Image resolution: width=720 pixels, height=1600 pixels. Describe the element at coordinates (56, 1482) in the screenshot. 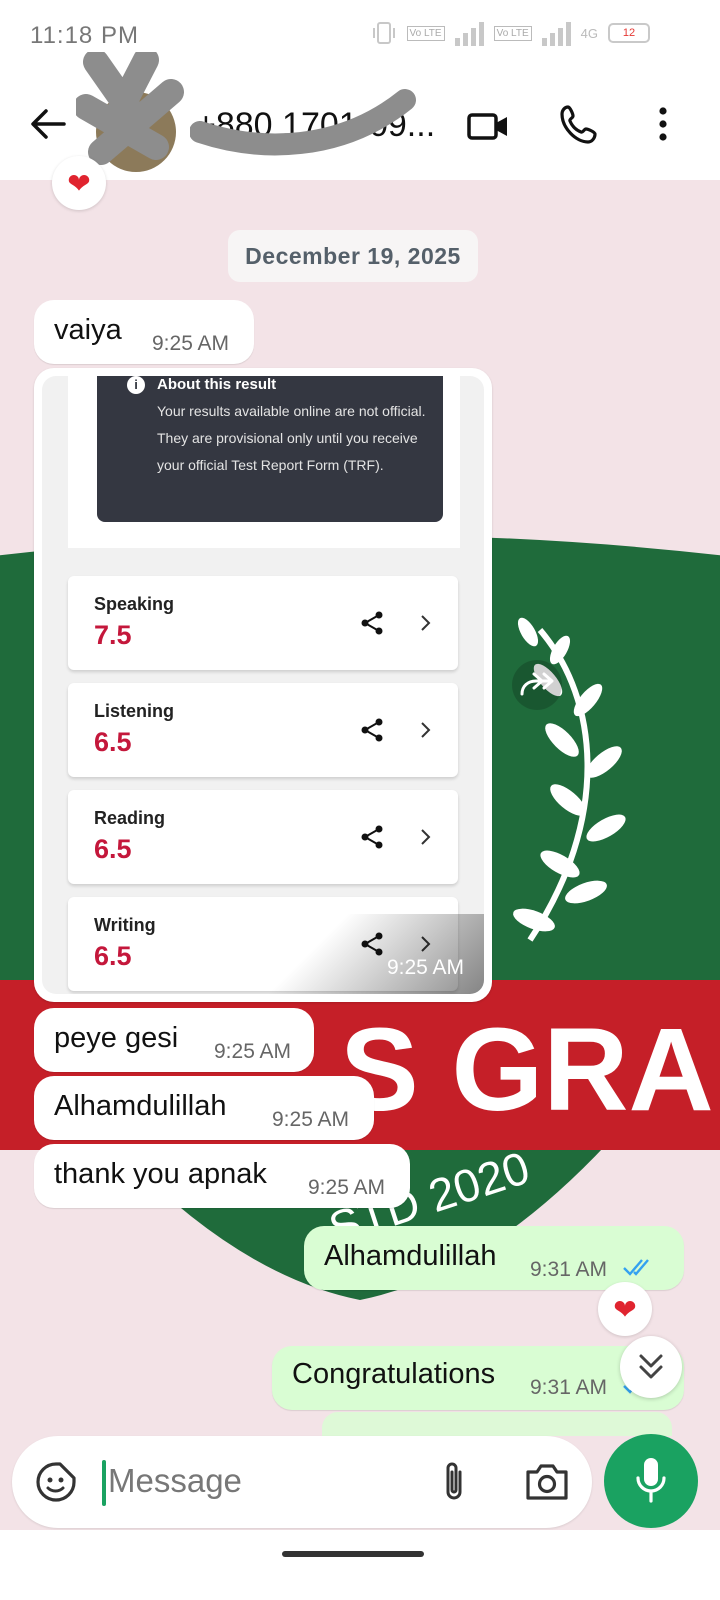

I see `sticker-emoji-icon` at that location.